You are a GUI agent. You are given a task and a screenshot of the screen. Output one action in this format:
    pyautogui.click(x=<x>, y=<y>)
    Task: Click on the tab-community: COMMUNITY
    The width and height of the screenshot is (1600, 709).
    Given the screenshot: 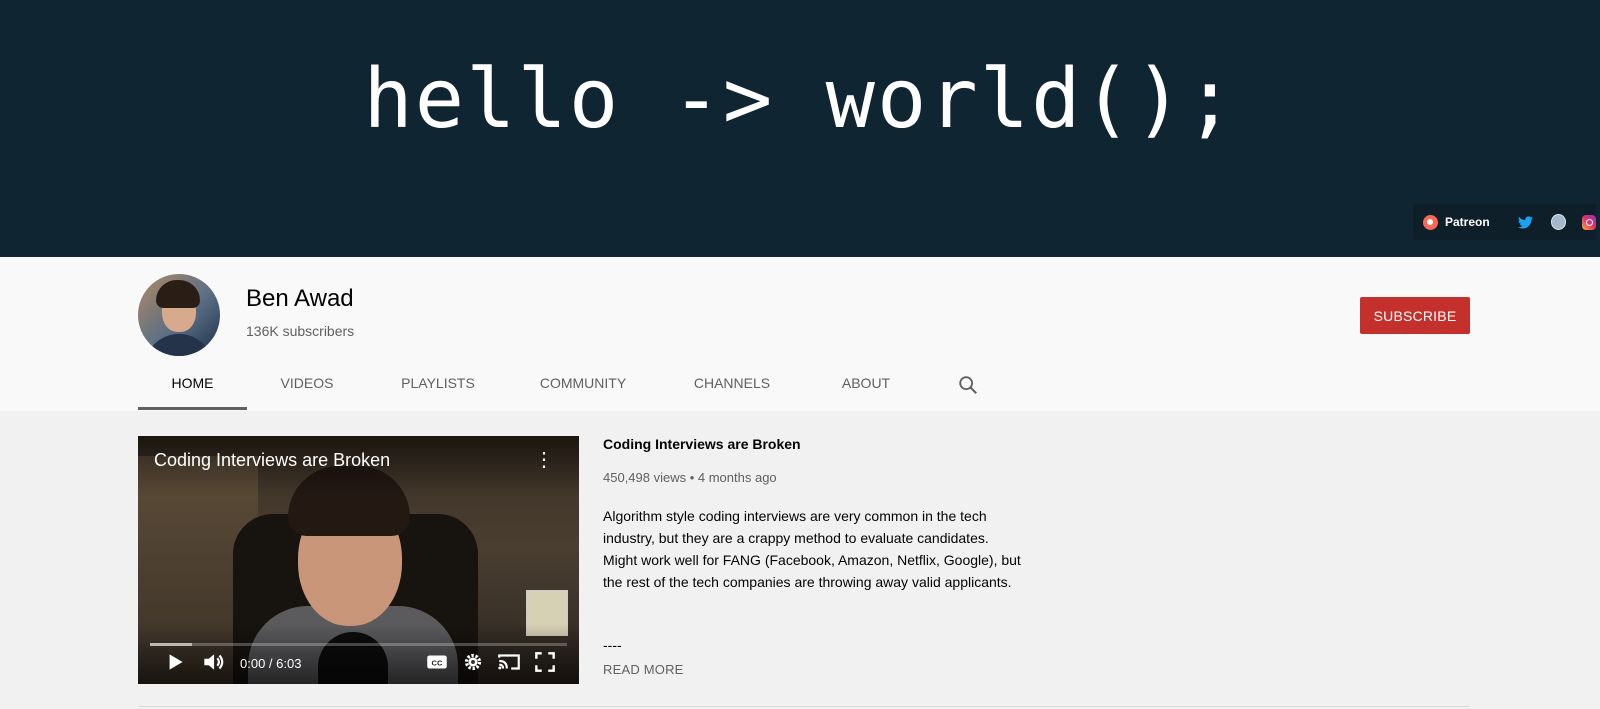 What is the action you would take?
    pyautogui.click(x=583, y=383)
    